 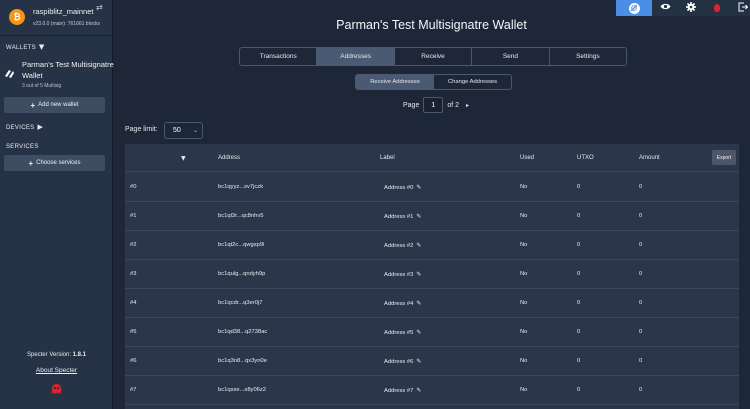 I want to click on about-specter-link: About Specter, so click(x=56, y=370).